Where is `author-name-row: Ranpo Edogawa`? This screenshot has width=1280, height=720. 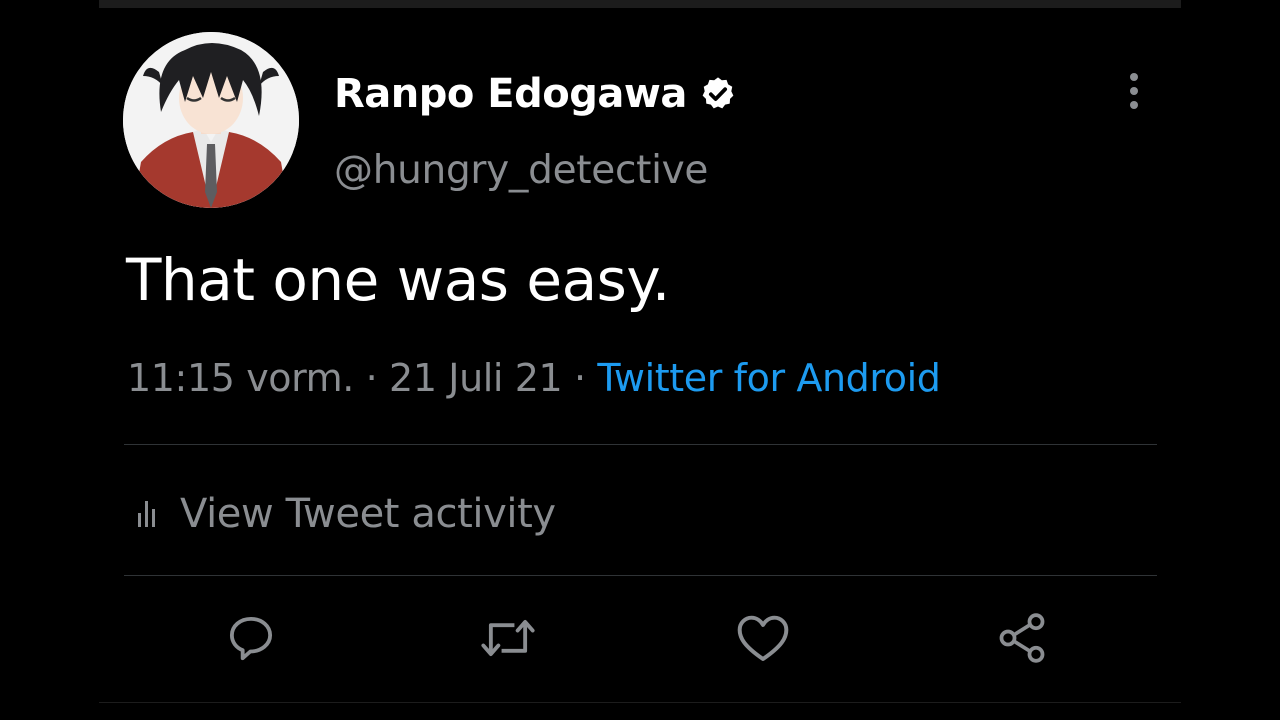
author-name-row: Ranpo Edogawa is located at coordinates (535, 94).